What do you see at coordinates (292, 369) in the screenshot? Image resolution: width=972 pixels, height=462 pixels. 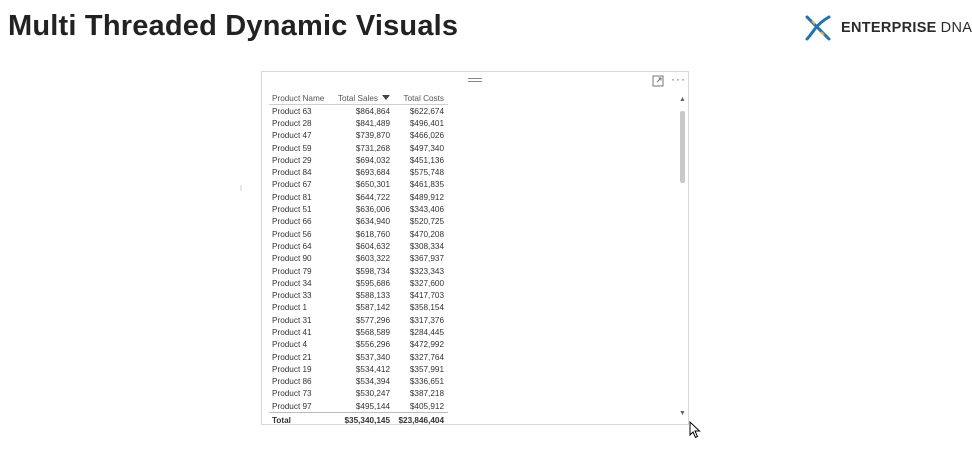 I see `product-name-cell: Product 19` at bounding box center [292, 369].